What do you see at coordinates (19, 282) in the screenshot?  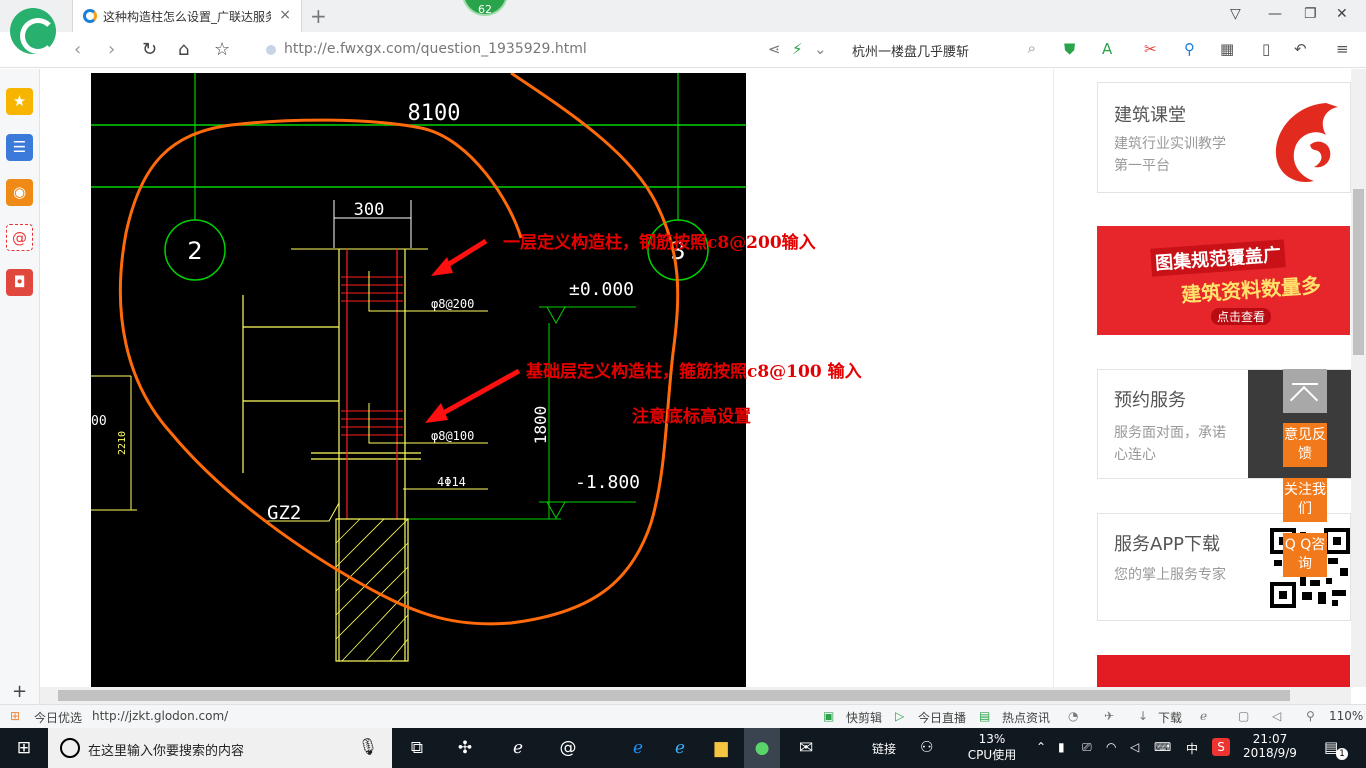 I see `game-icon: ◘` at bounding box center [19, 282].